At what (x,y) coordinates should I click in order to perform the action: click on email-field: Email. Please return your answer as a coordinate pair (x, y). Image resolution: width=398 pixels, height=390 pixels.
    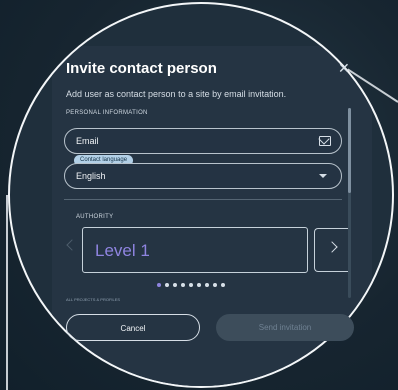
    Looking at the image, I should click on (203, 141).